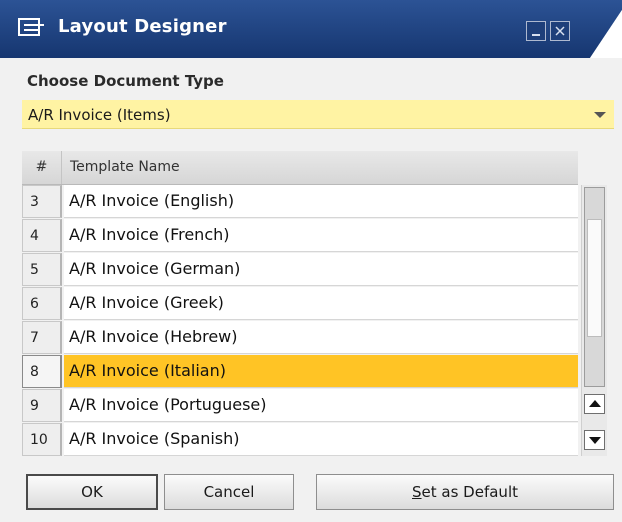  I want to click on document-type-dropdown: A/R Invoice (Items), so click(318, 114).